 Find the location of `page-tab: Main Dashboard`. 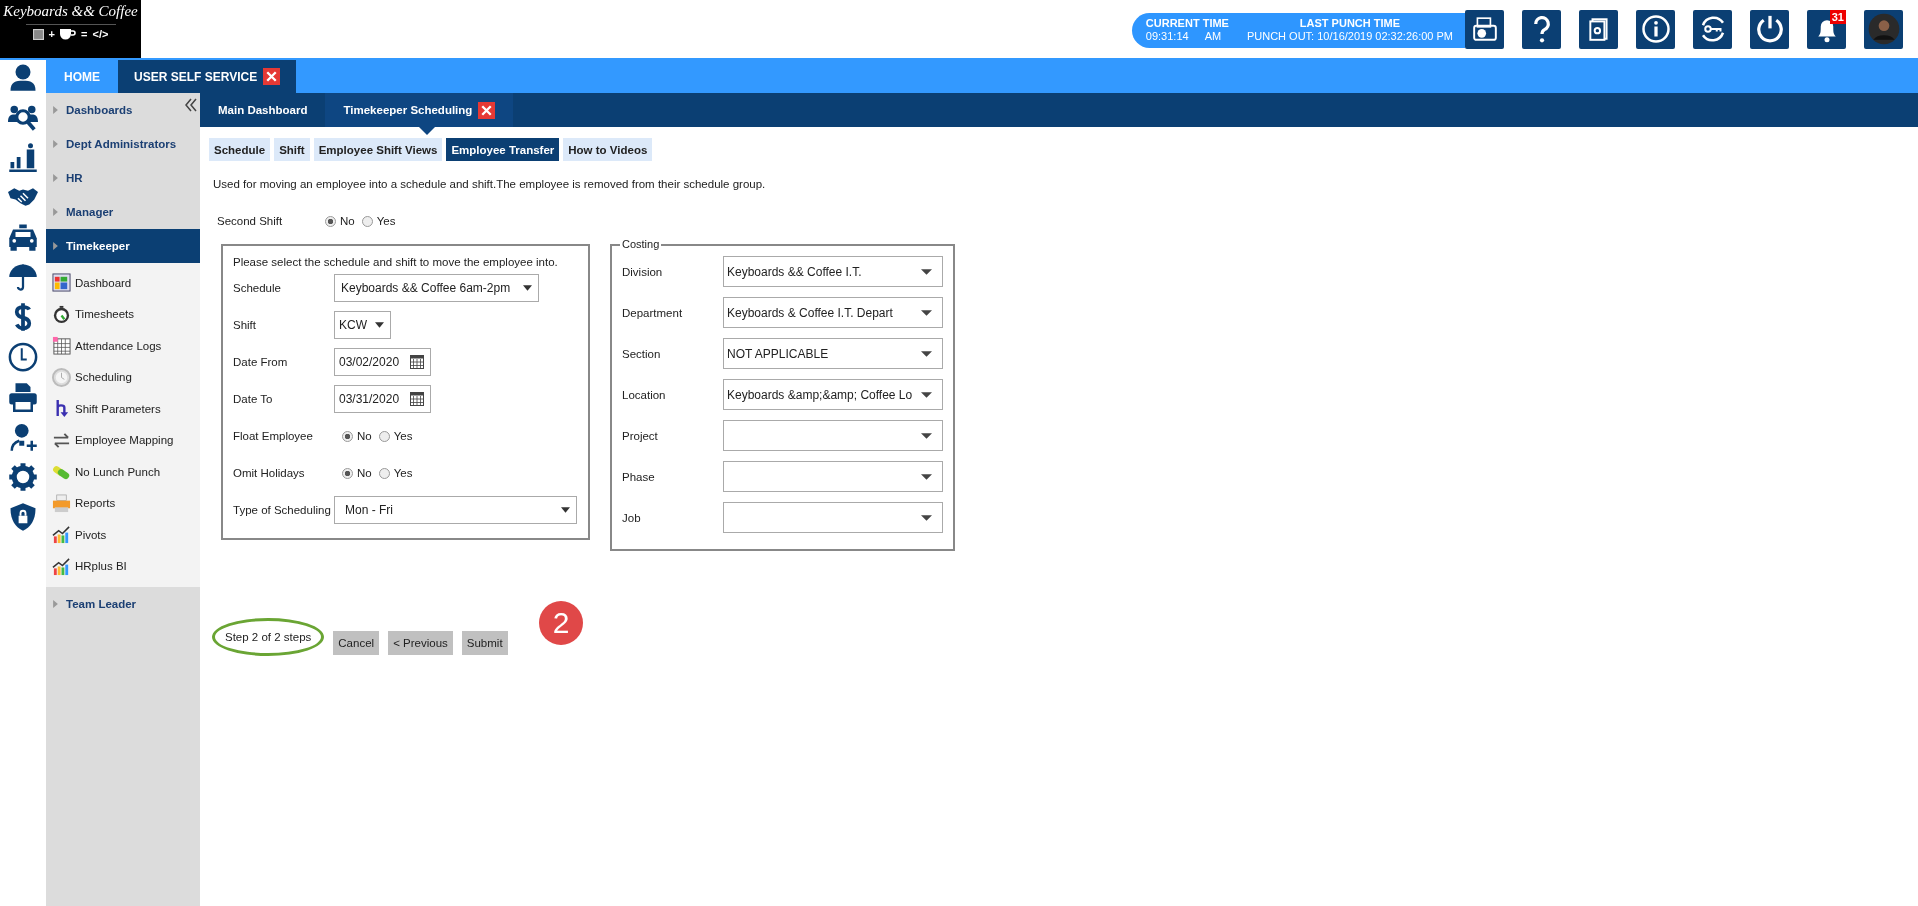

page-tab: Main Dashboard is located at coordinates (263, 110).